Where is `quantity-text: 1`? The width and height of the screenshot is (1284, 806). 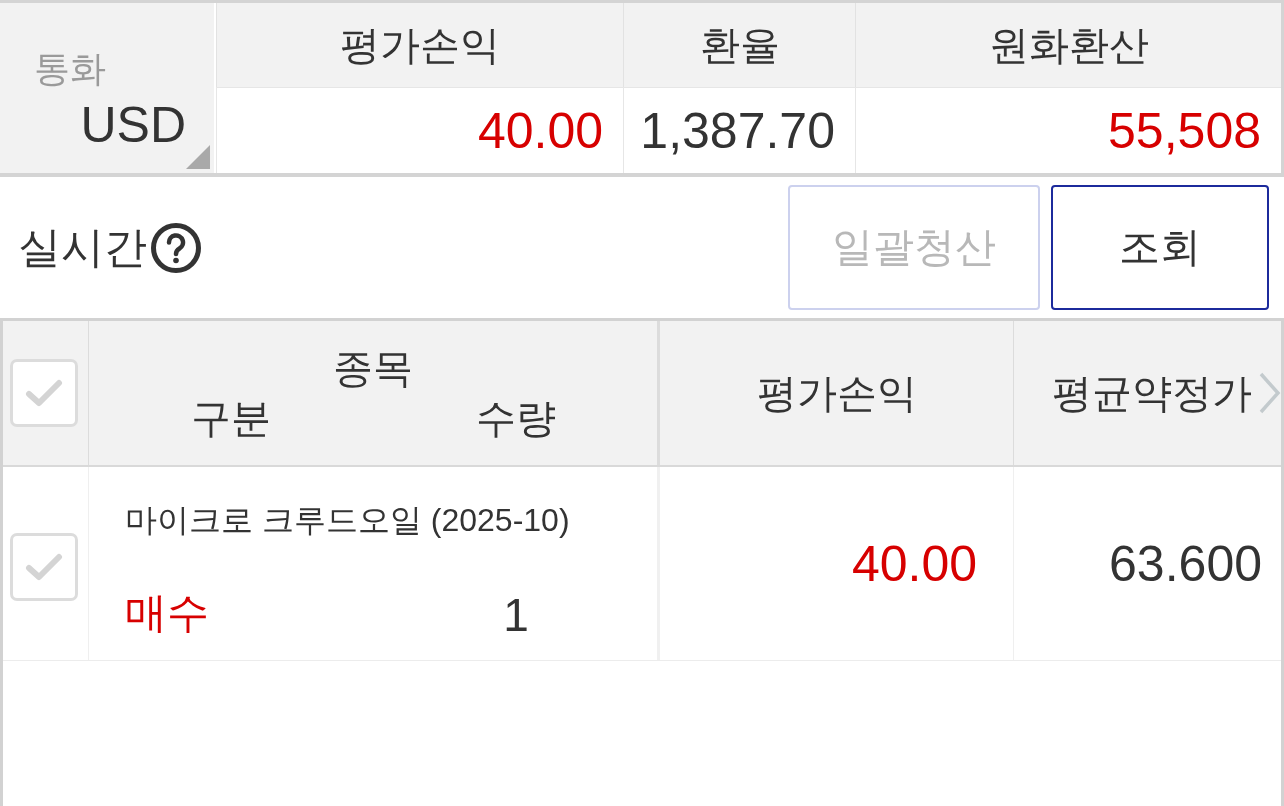 quantity-text: 1 is located at coordinates (516, 615).